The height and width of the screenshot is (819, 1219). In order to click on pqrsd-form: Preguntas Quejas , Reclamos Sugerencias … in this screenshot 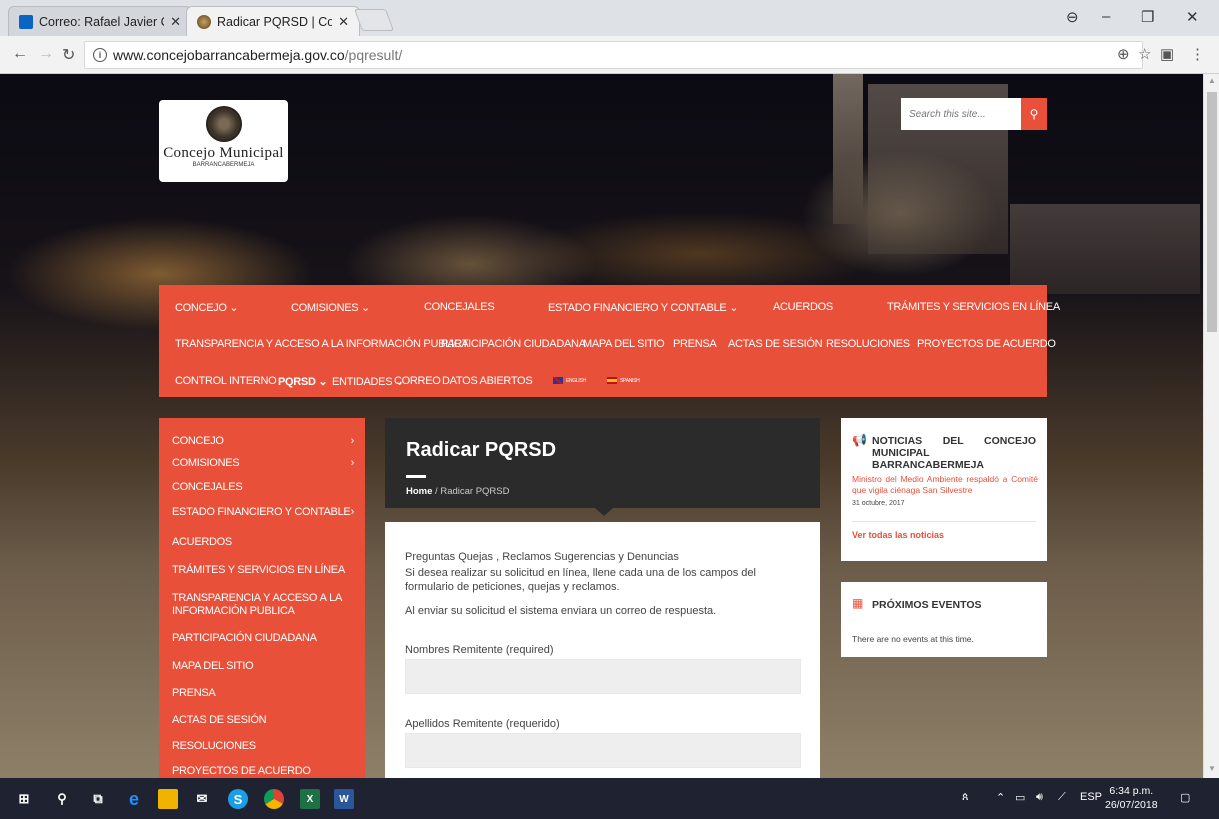, I will do `click(602, 650)`.